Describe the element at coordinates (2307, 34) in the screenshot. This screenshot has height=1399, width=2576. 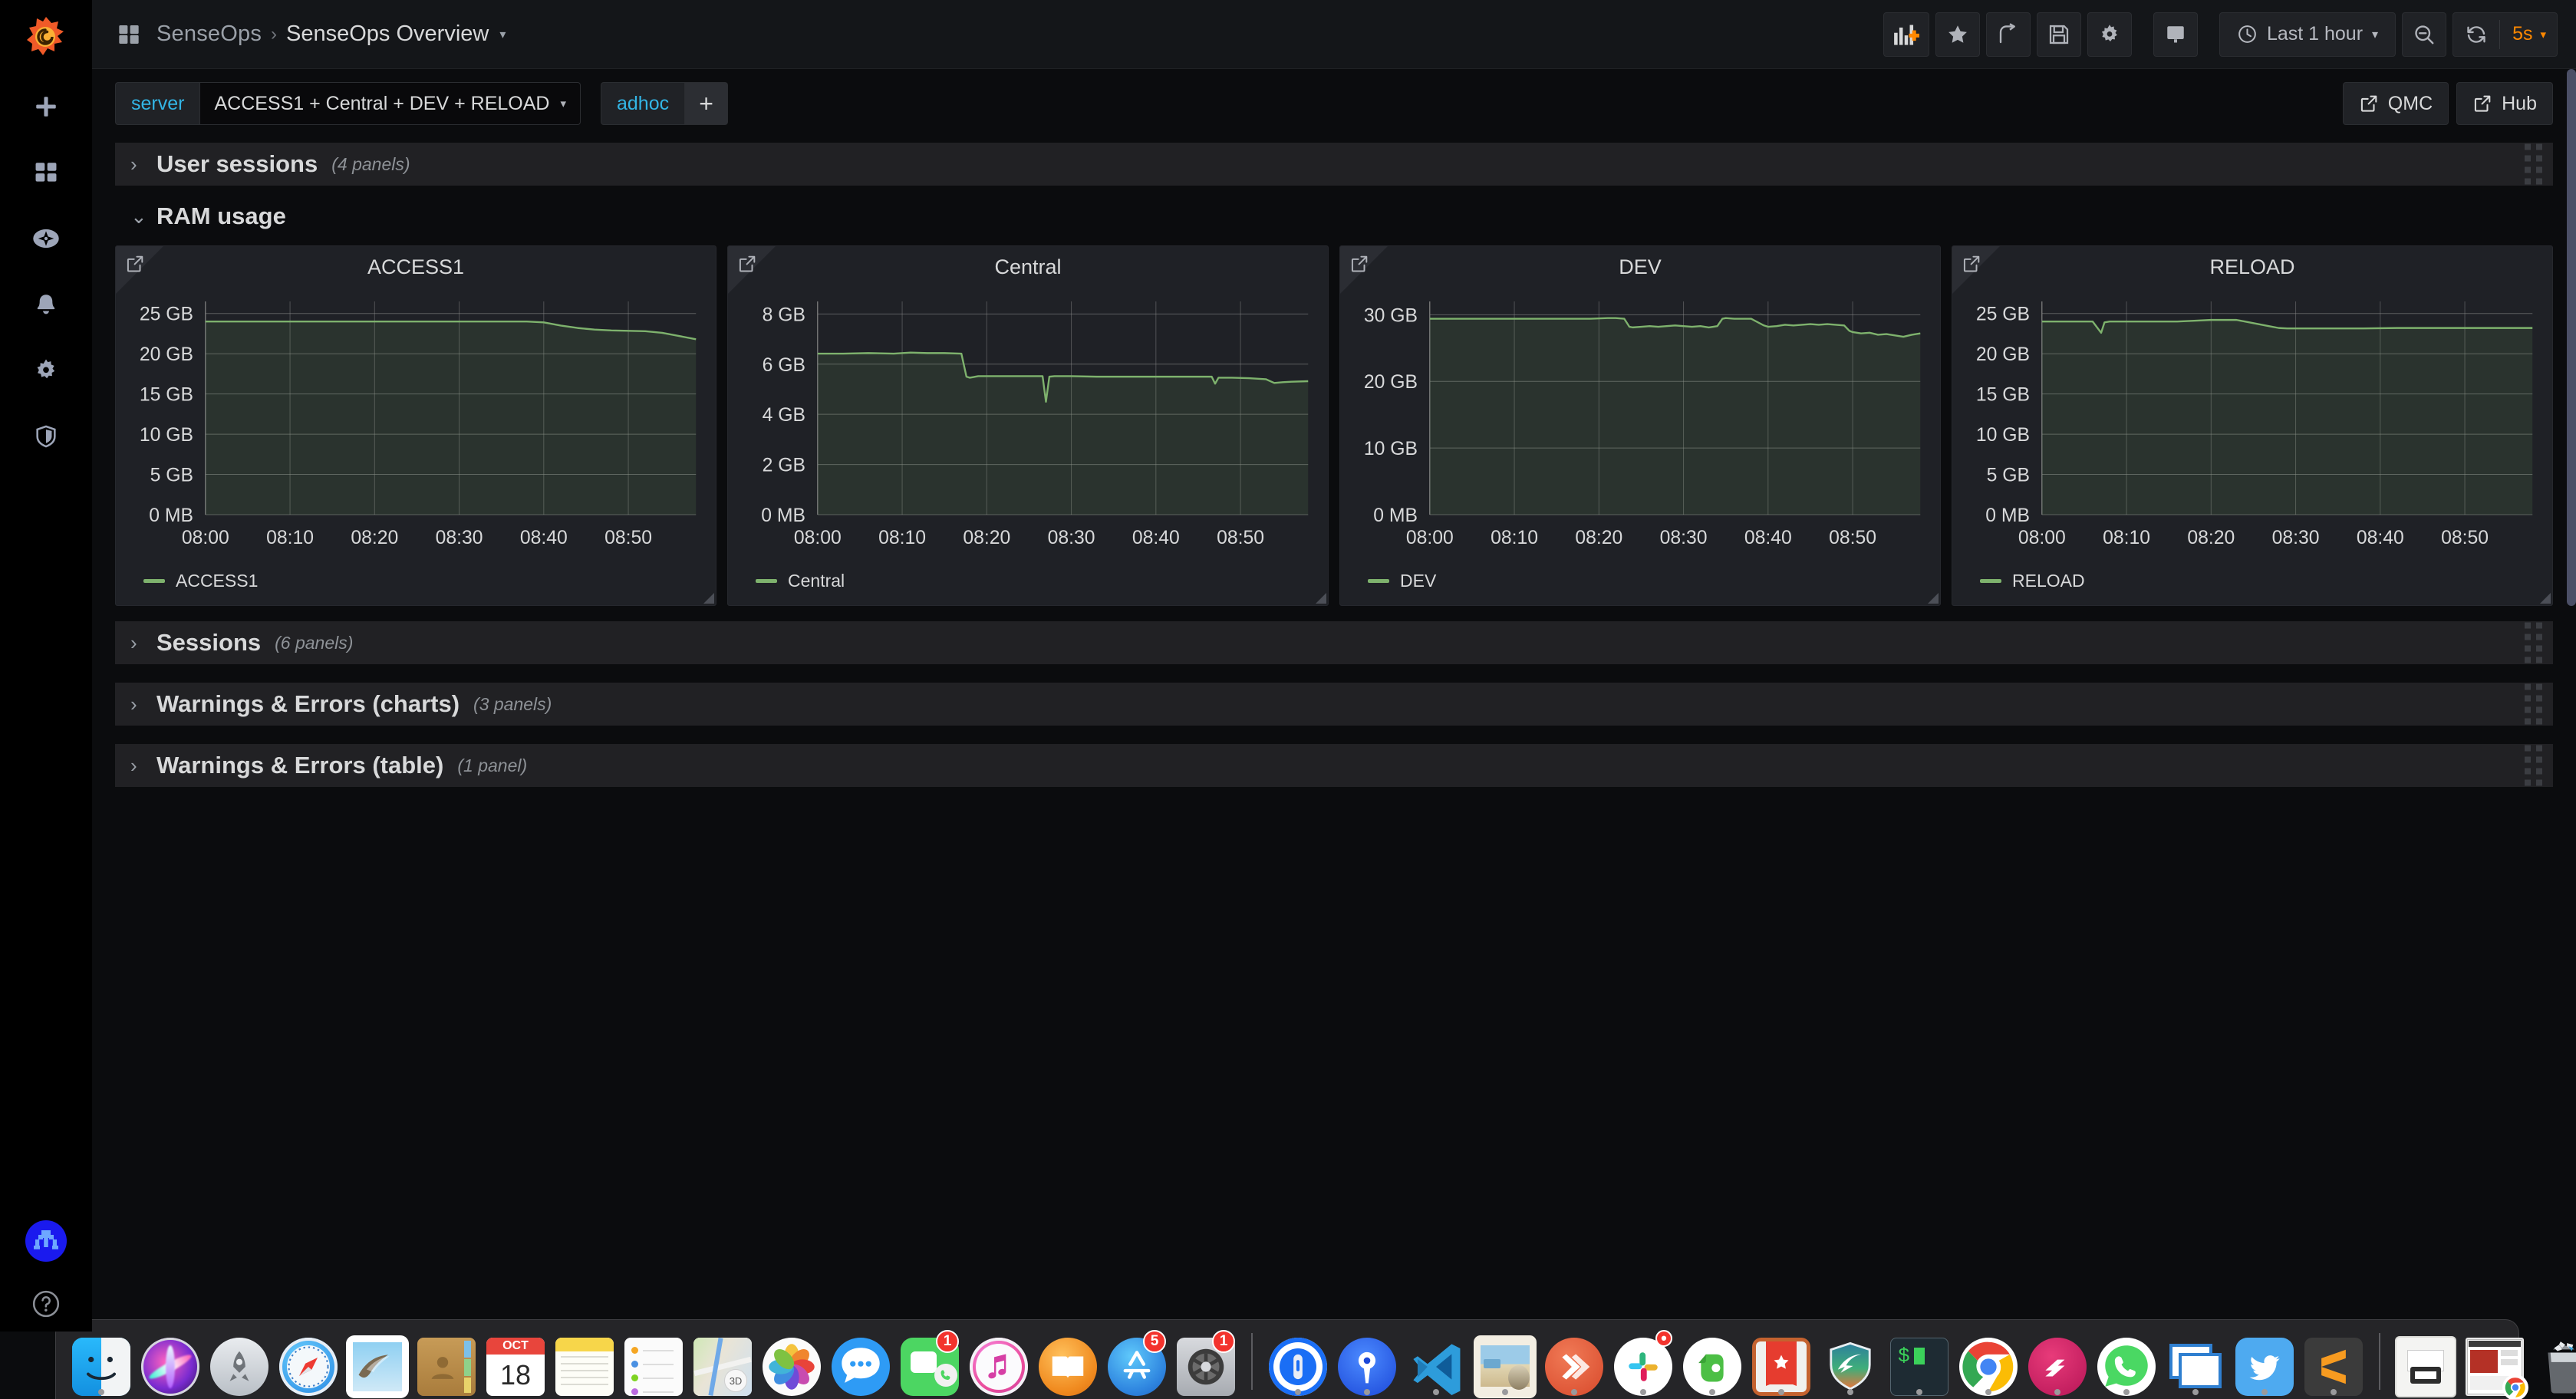
I see `time-range-picker: Last 1 hour ▾` at that location.